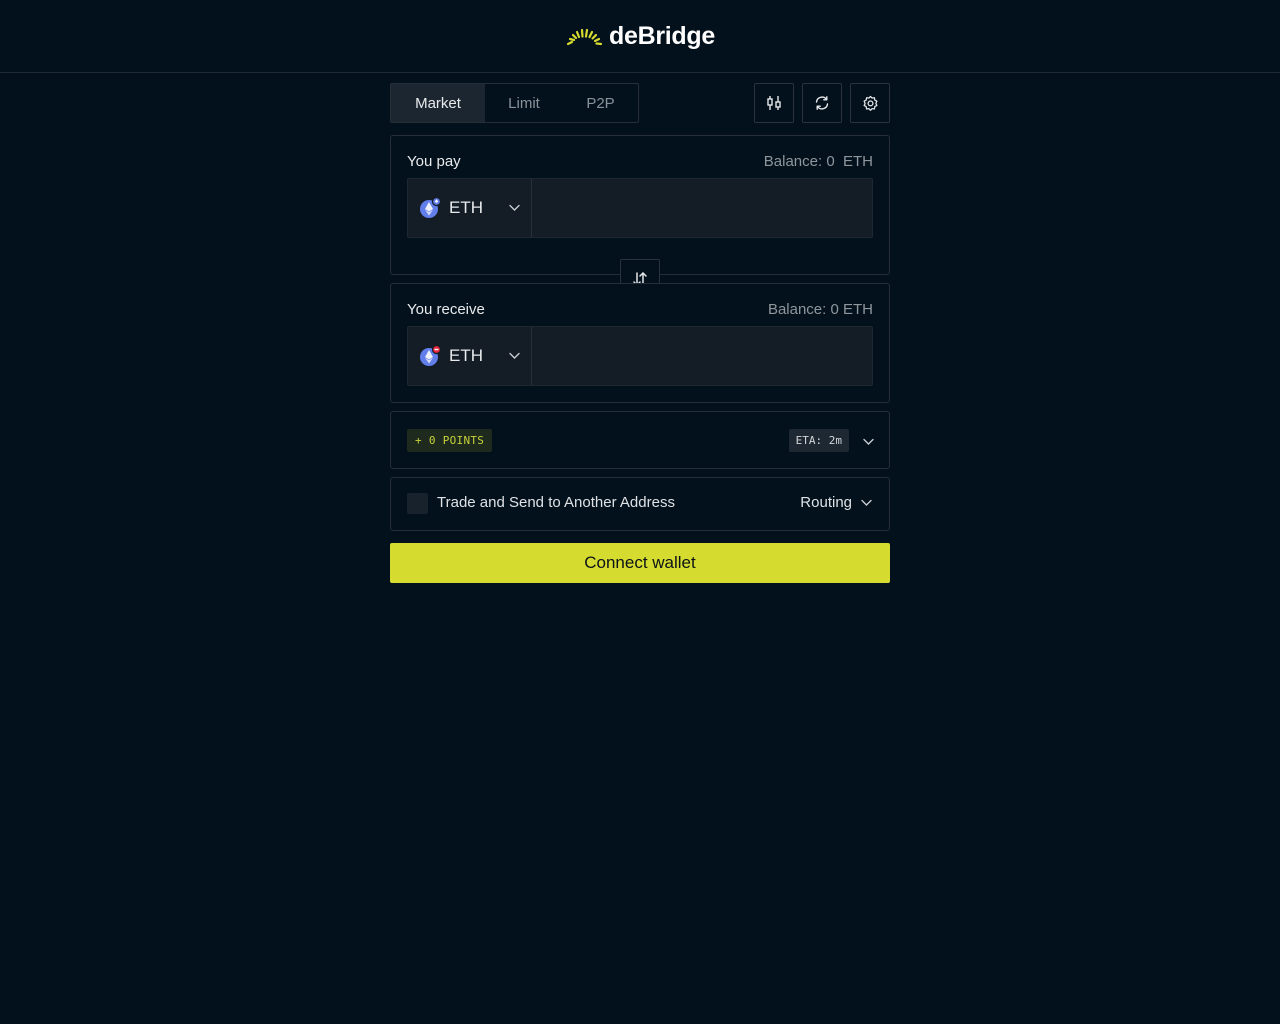 The image size is (1280, 1024). What do you see at coordinates (438, 103) in the screenshot?
I see `tab-market: Market` at bounding box center [438, 103].